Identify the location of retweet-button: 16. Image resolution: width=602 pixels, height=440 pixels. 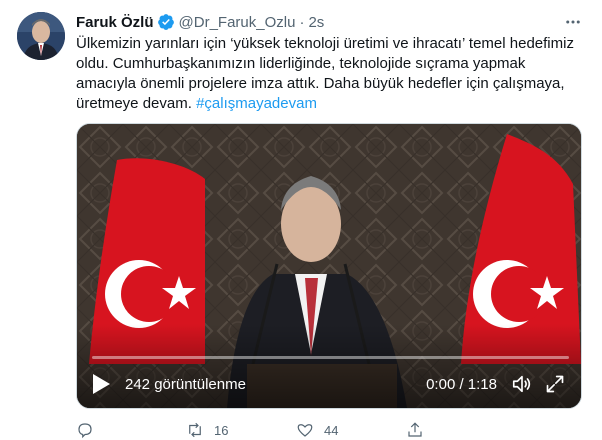
(241, 430).